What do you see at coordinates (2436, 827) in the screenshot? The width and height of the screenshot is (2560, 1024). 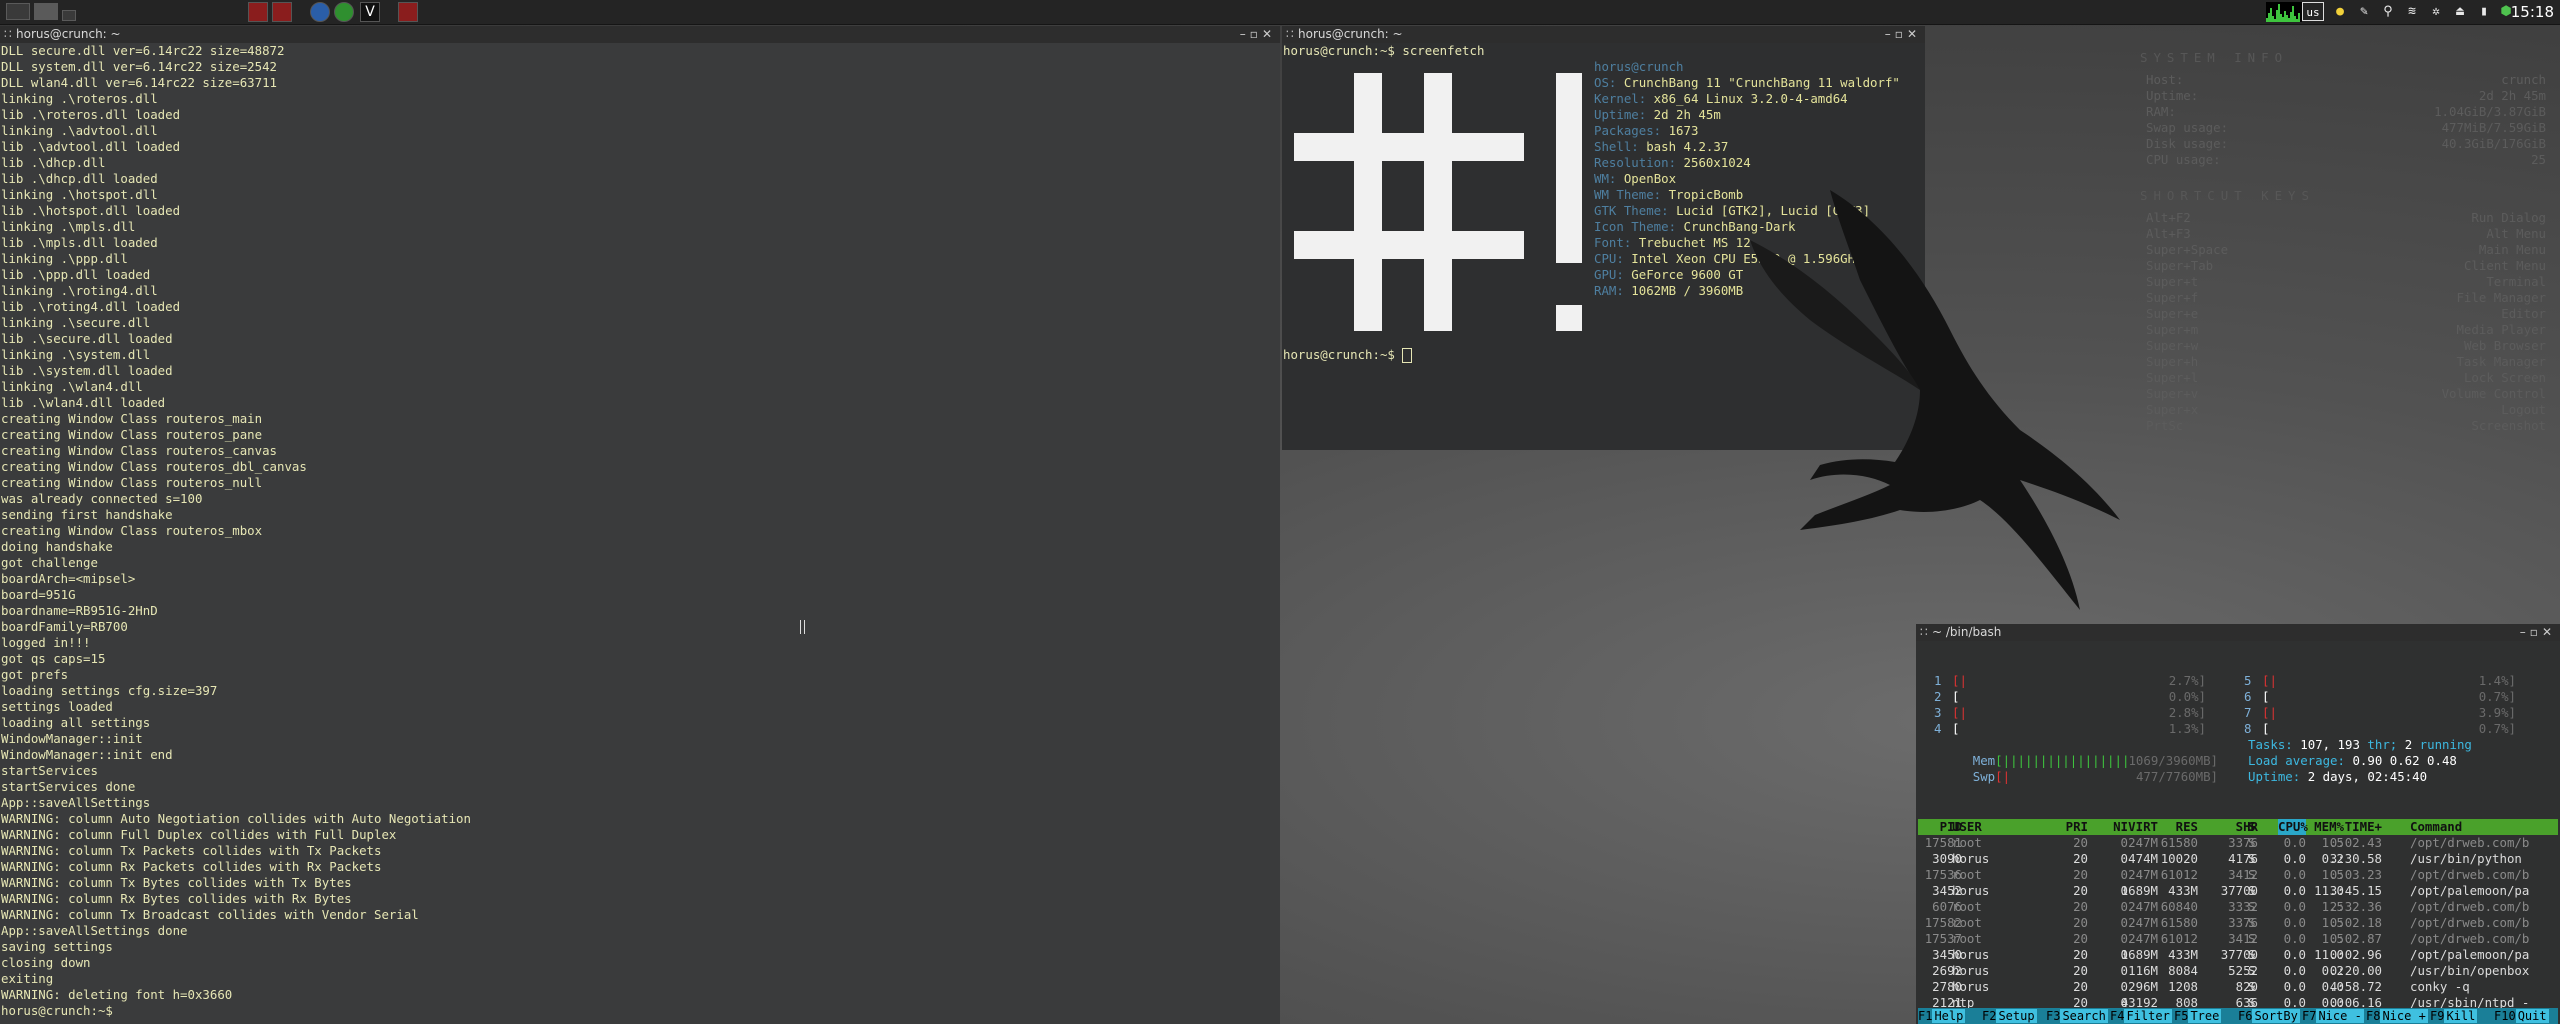 I see `column-header-command: Command` at bounding box center [2436, 827].